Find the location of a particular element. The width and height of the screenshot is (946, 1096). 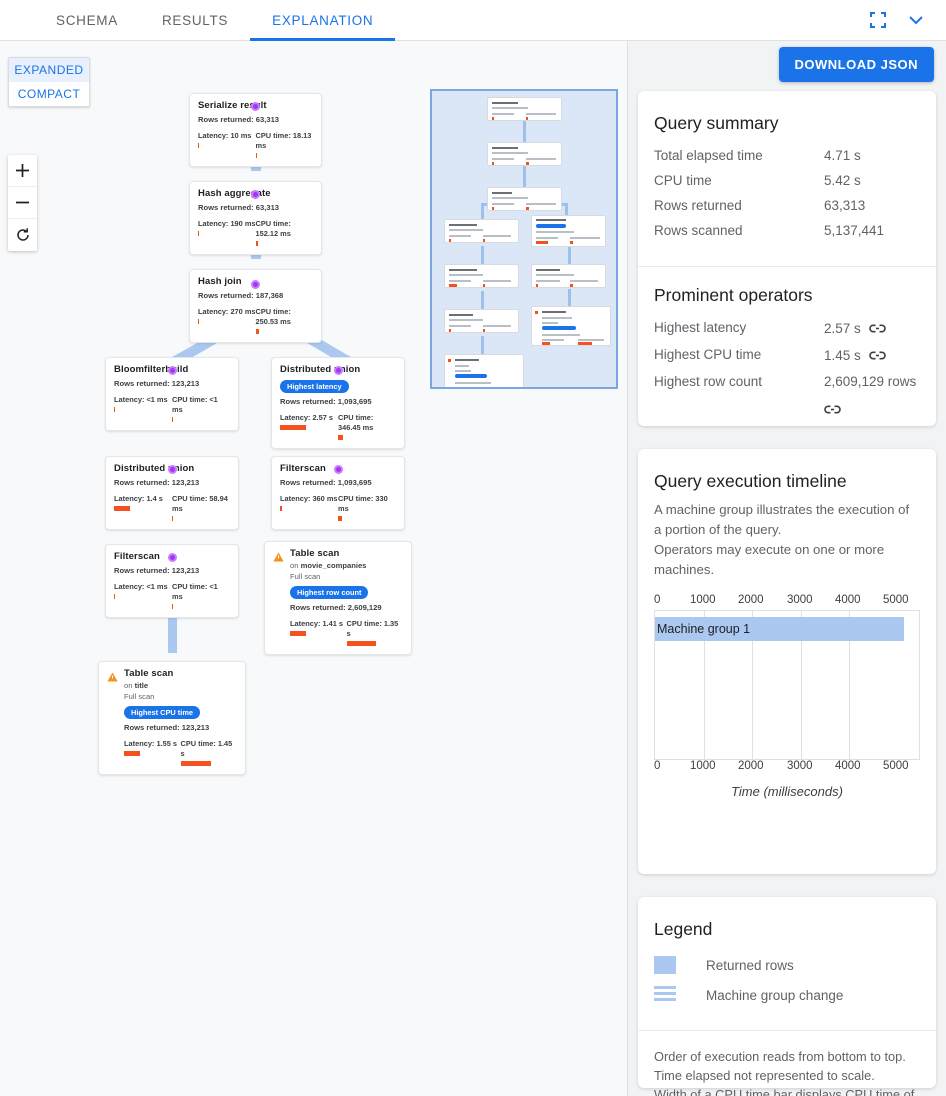

timeline-bar-label: Machine group 1 is located at coordinates (704, 629).